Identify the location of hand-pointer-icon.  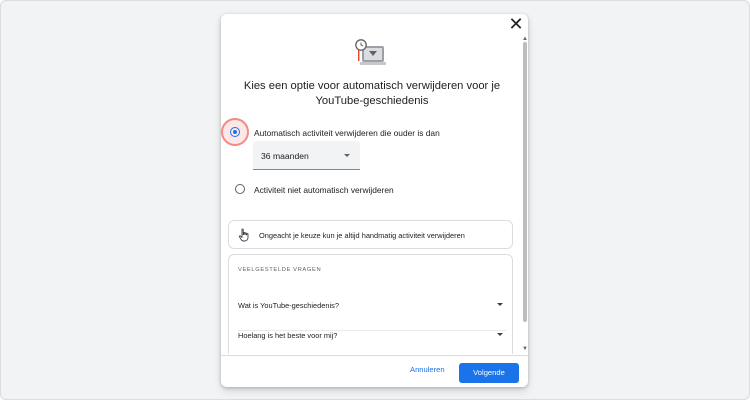
(243, 235).